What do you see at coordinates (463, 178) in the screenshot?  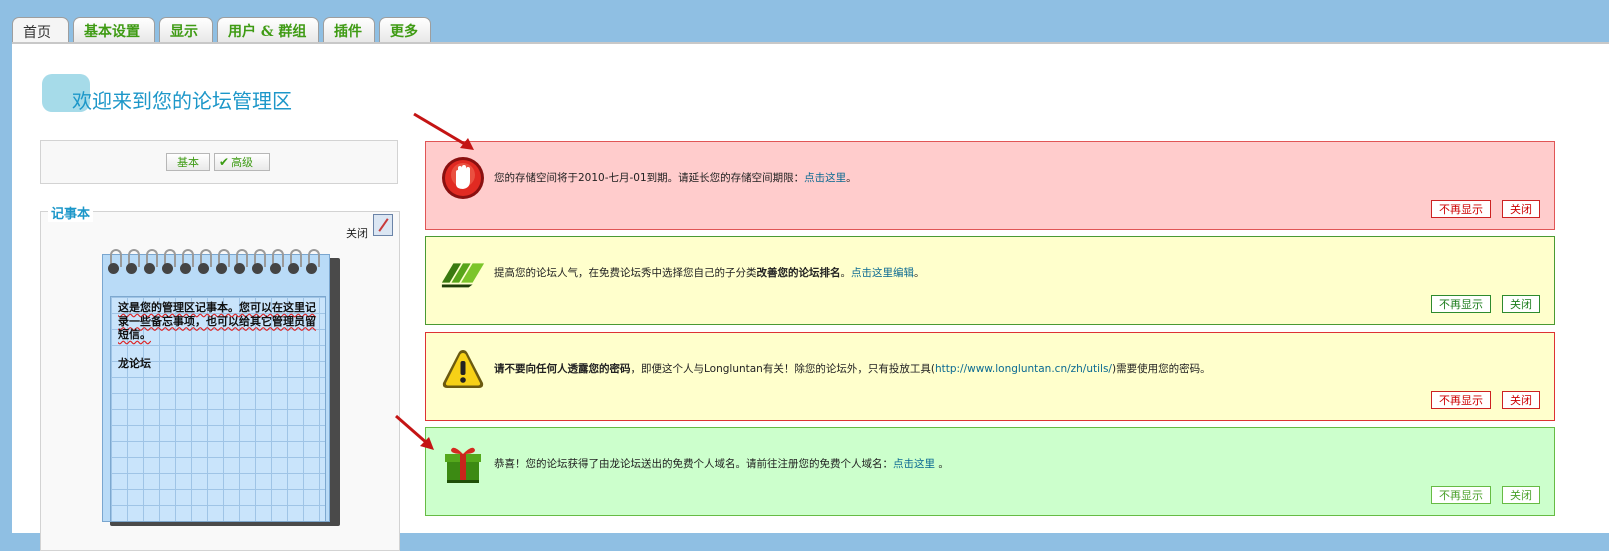 I see `stop-hand-icon` at bounding box center [463, 178].